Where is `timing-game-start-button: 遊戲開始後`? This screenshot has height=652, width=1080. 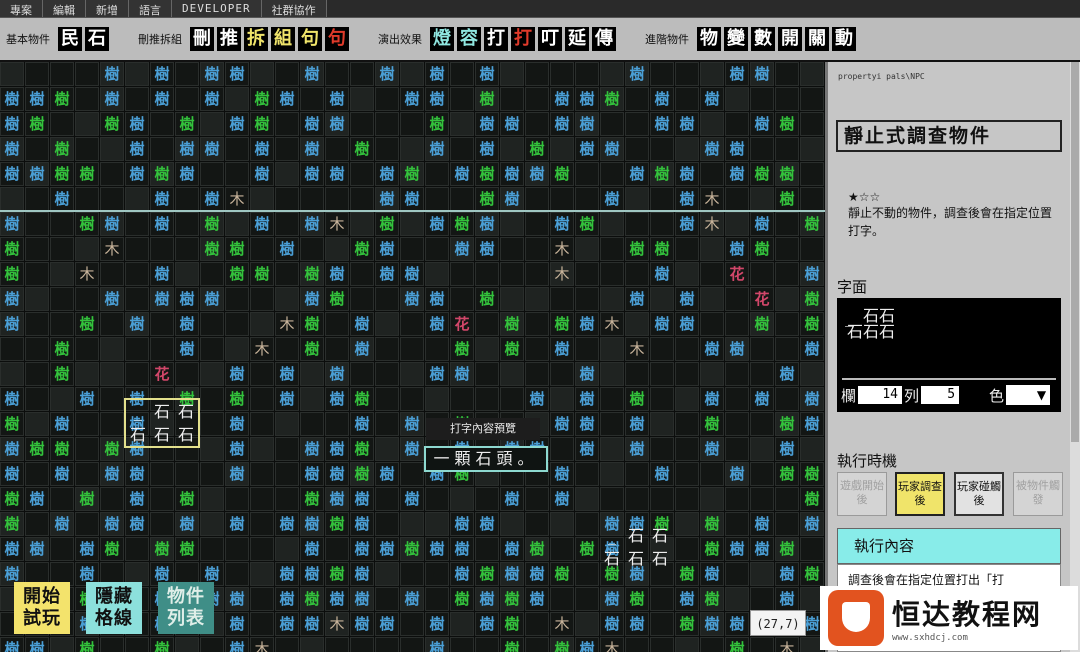 timing-game-start-button: 遊戲開始後 is located at coordinates (862, 494).